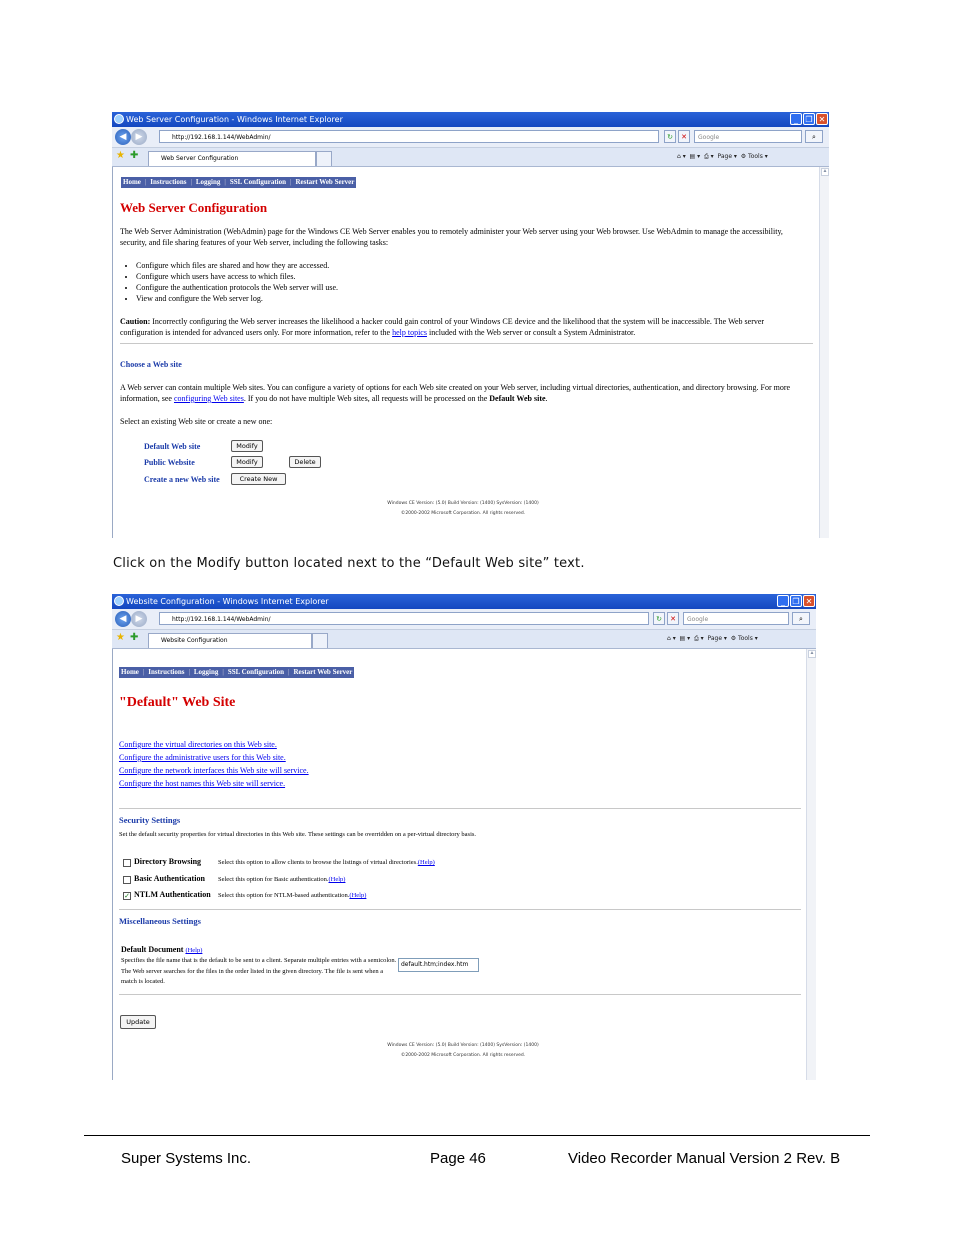 This screenshot has height=1235, width=954. I want to click on directory-browsing-checkbox, so click(127, 863).